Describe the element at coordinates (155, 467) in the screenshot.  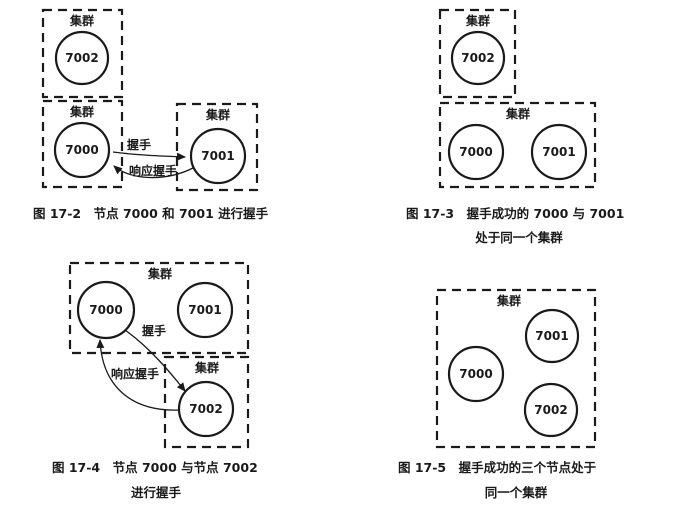
I see `fig4-caption-line1: 图 17-4 节点 7000 与节点 7002` at that location.